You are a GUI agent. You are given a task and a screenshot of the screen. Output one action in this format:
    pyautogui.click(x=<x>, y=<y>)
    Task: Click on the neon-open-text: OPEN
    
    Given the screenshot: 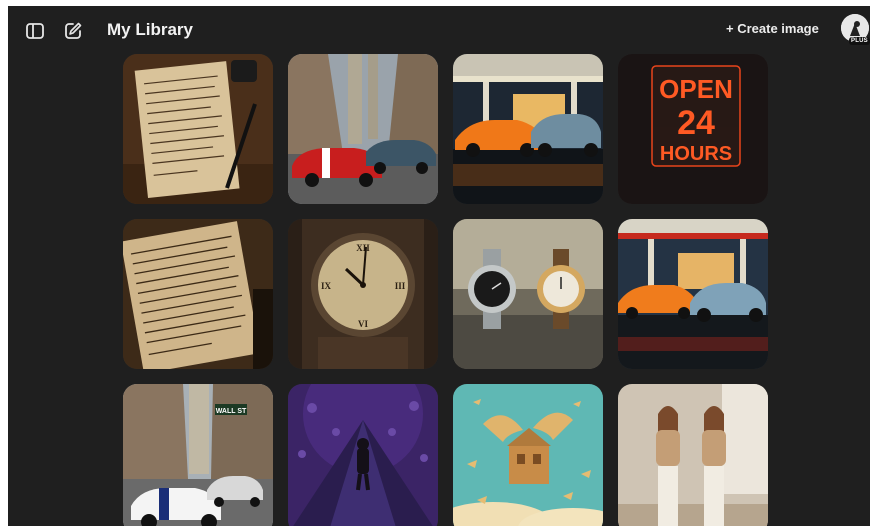 What is the action you would take?
    pyautogui.click(x=696, y=89)
    